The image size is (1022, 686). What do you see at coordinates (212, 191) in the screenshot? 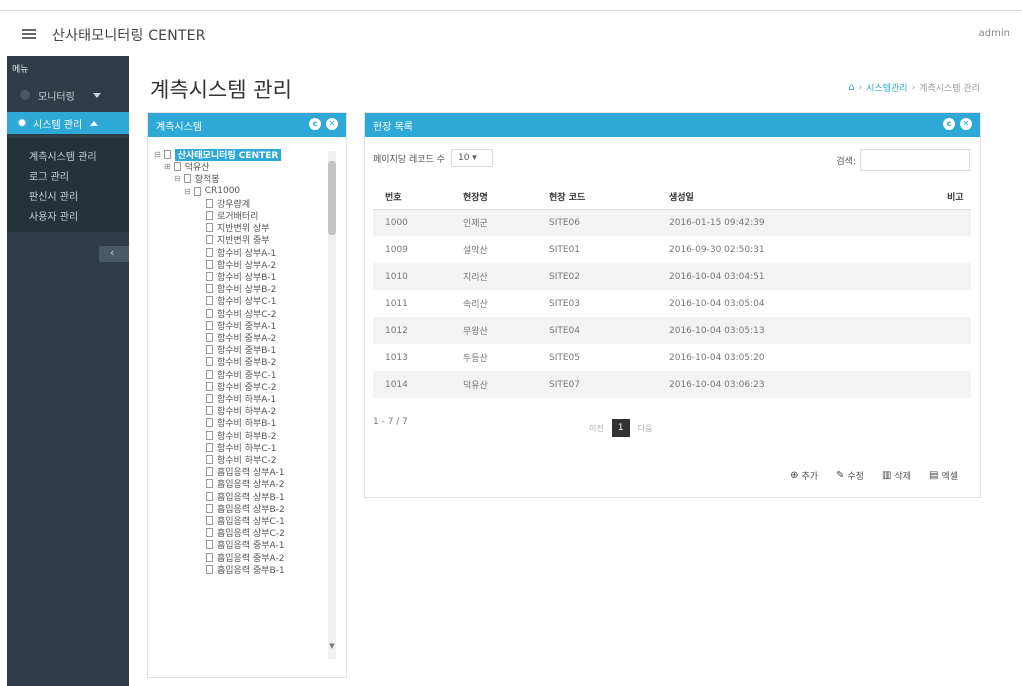
I see `tree-node-level3: ⊟ CR1000` at bounding box center [212, 191].